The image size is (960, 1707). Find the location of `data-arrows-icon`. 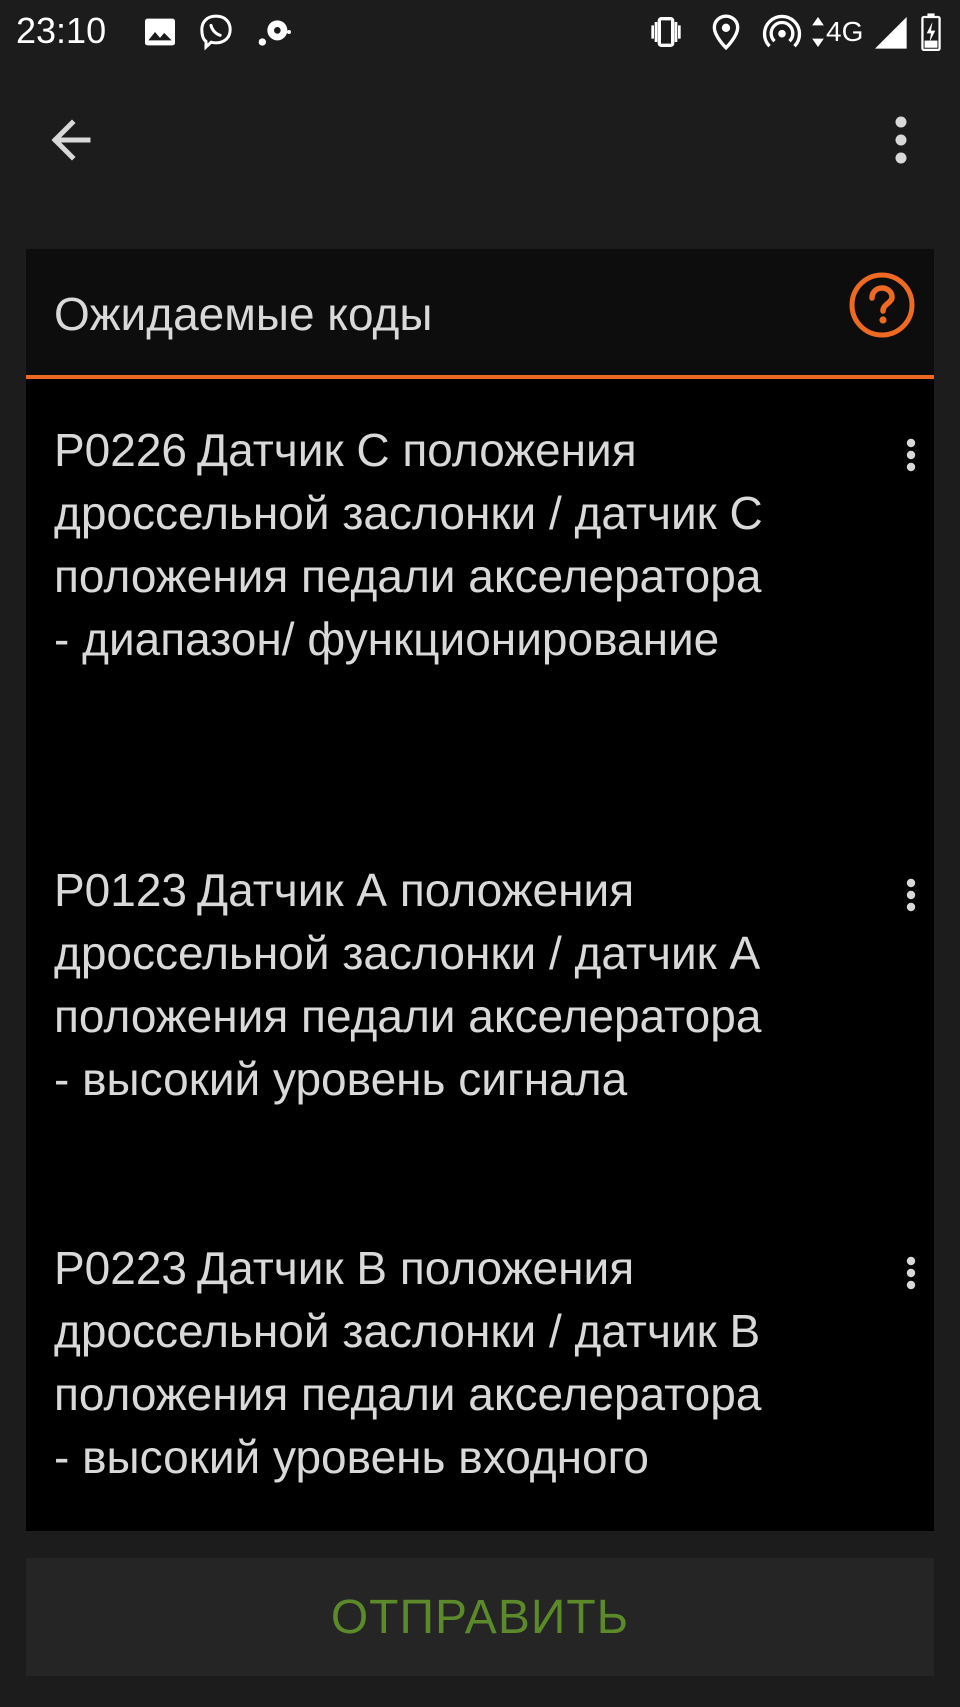

data-arrows-icon is located at coordinates (818, 32).